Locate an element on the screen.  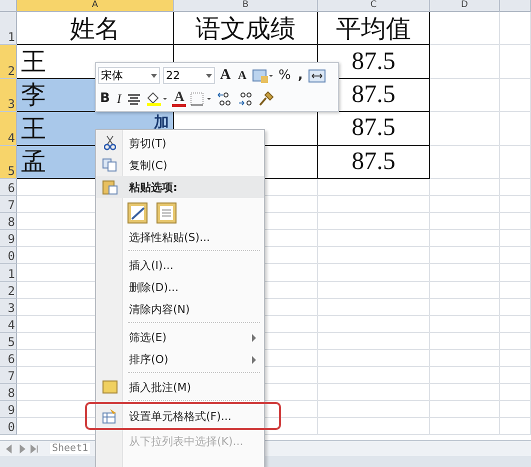
format-painter-icon is located at coordinates (266, 98).